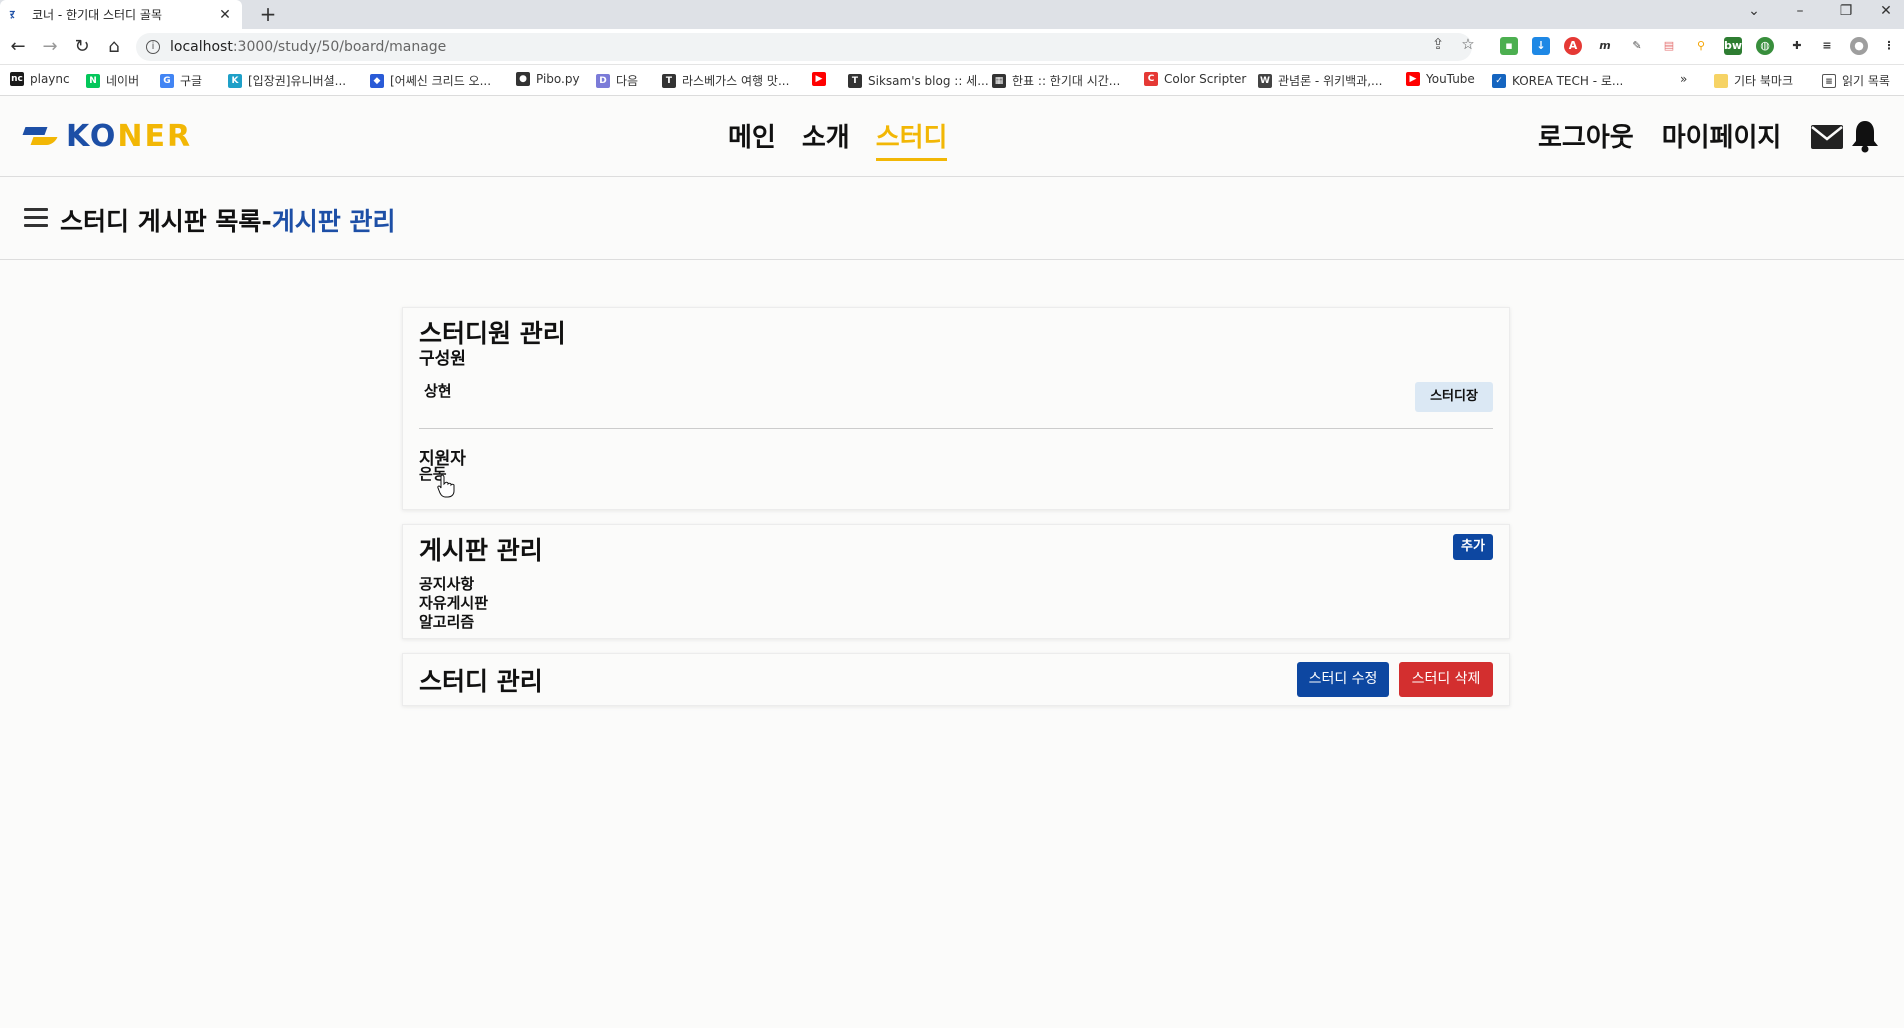  I want to click on menu-hamburger-icon, so click(36, 218).